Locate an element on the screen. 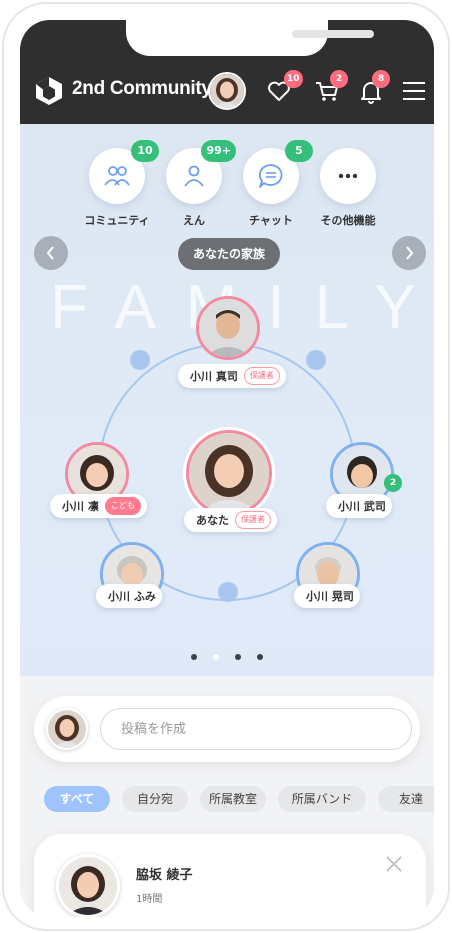 This screenshot has width=452, height=933. member-tag-shinji: 小川 真司 保護者 is located at coordinates (232, 376).